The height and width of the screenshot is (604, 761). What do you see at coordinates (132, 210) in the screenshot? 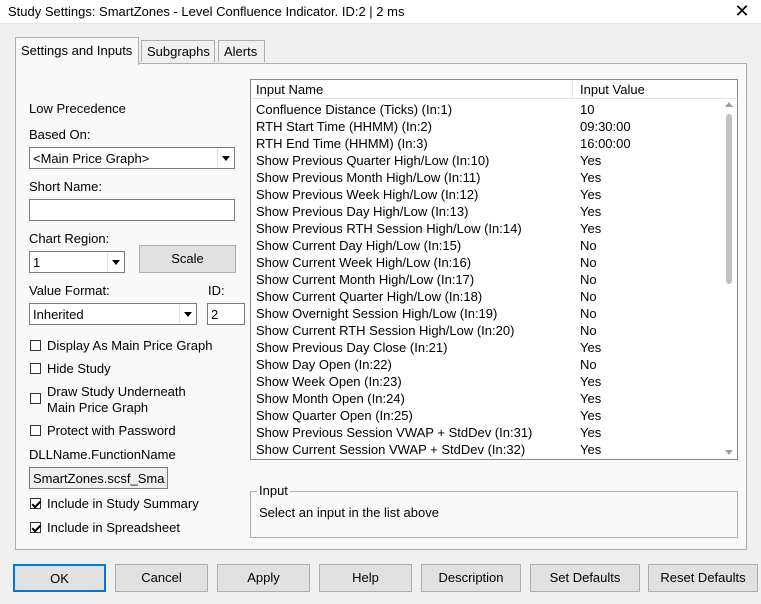
I see `short-name-input` at bounding box center [132, 210].